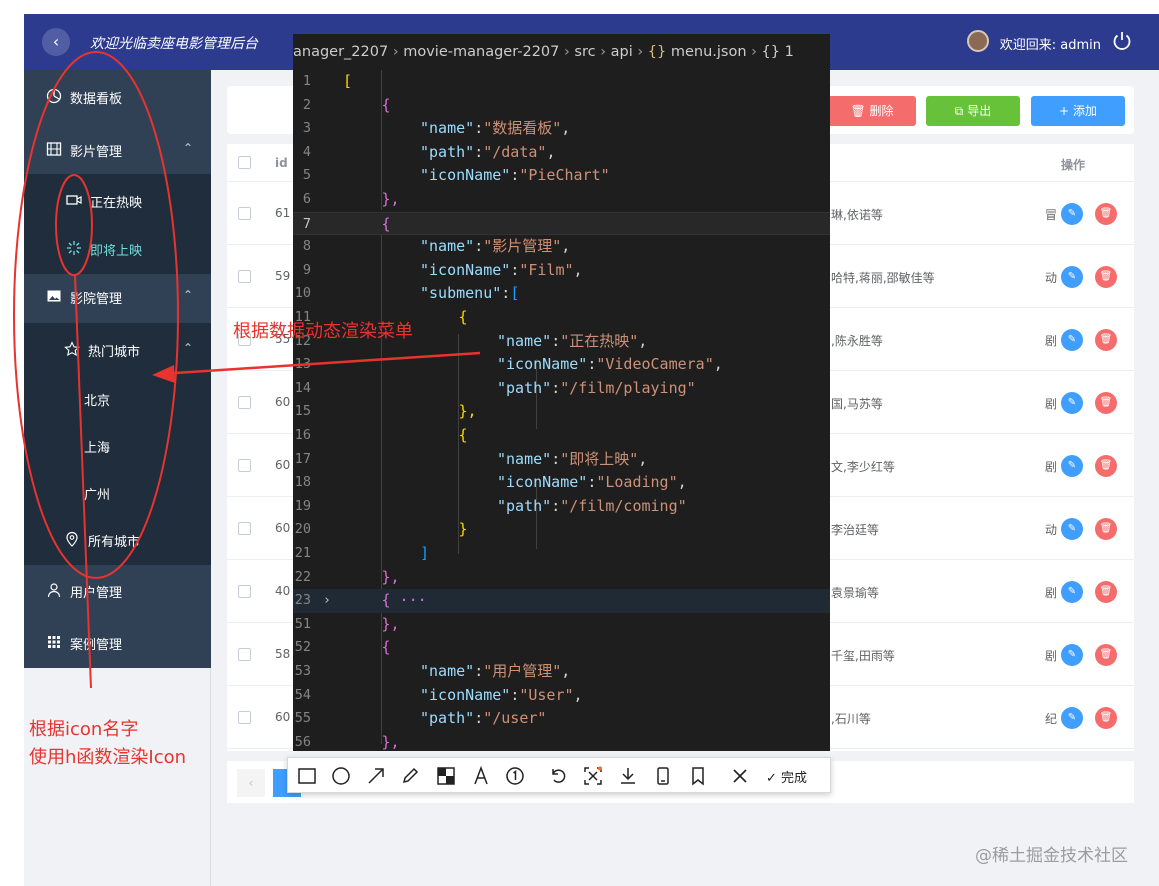 The height and width of the screenshot is (886, 1159). What do you see at coordinates (244, 162) in the screenshot?
I see `select-all-checkbox` at bounding box center [244, 162].